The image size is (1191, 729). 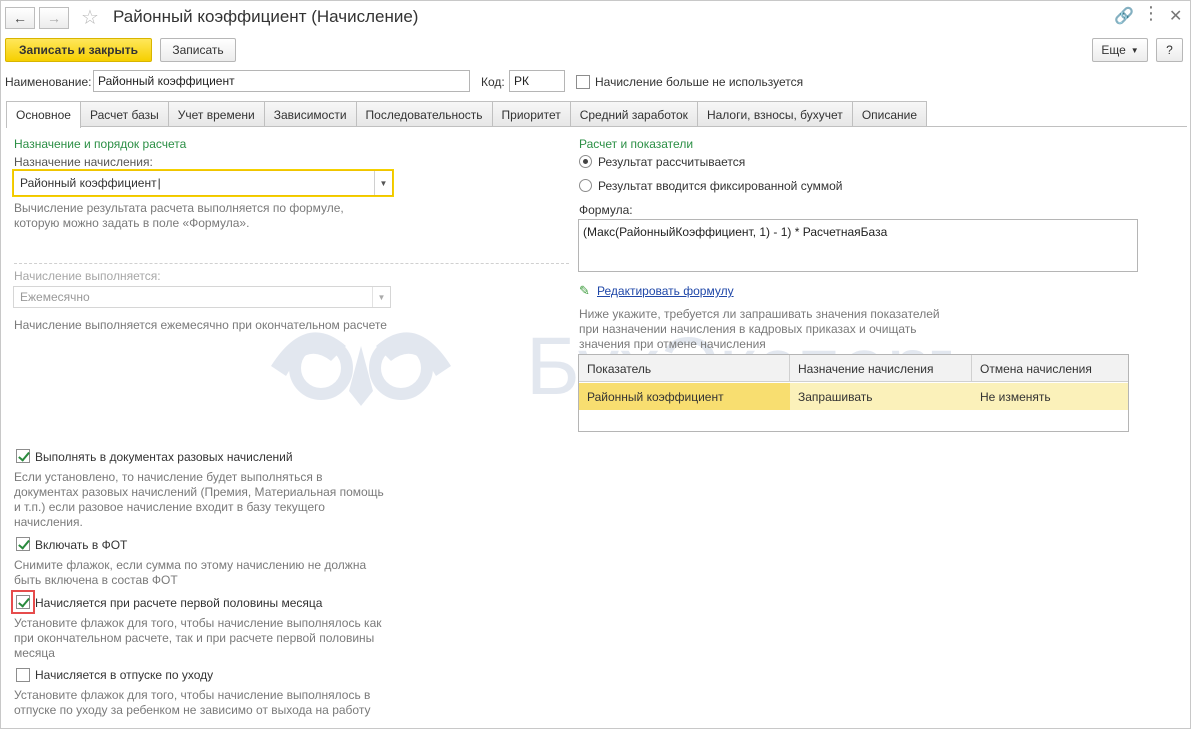 I want to click on edit-formula-link: Редактировать формулу, so click(x=665, y=291).